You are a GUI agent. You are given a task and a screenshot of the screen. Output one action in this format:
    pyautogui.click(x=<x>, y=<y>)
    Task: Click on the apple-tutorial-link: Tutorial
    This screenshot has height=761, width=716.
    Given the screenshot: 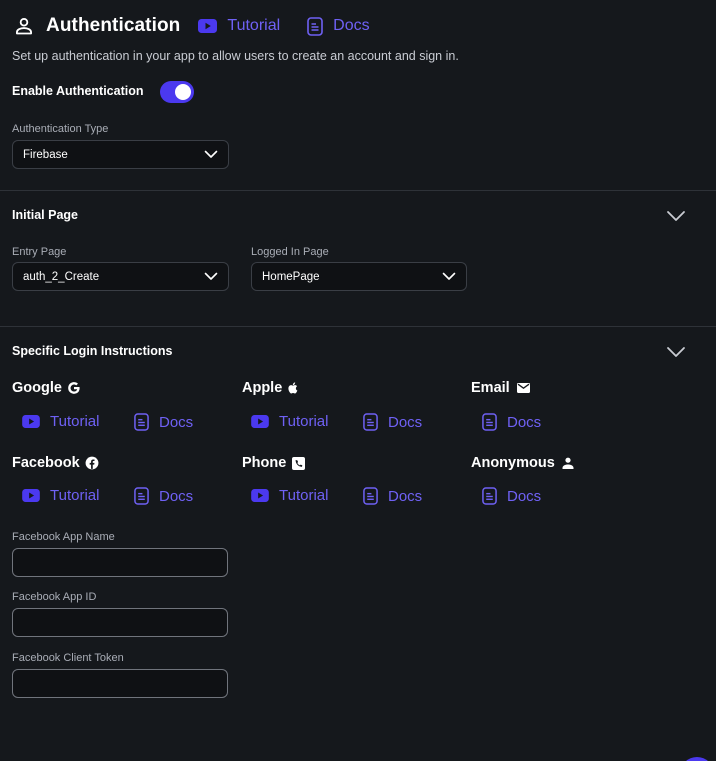 What is the action you would take?
    pyautogui.click(x=289, y=421)
    